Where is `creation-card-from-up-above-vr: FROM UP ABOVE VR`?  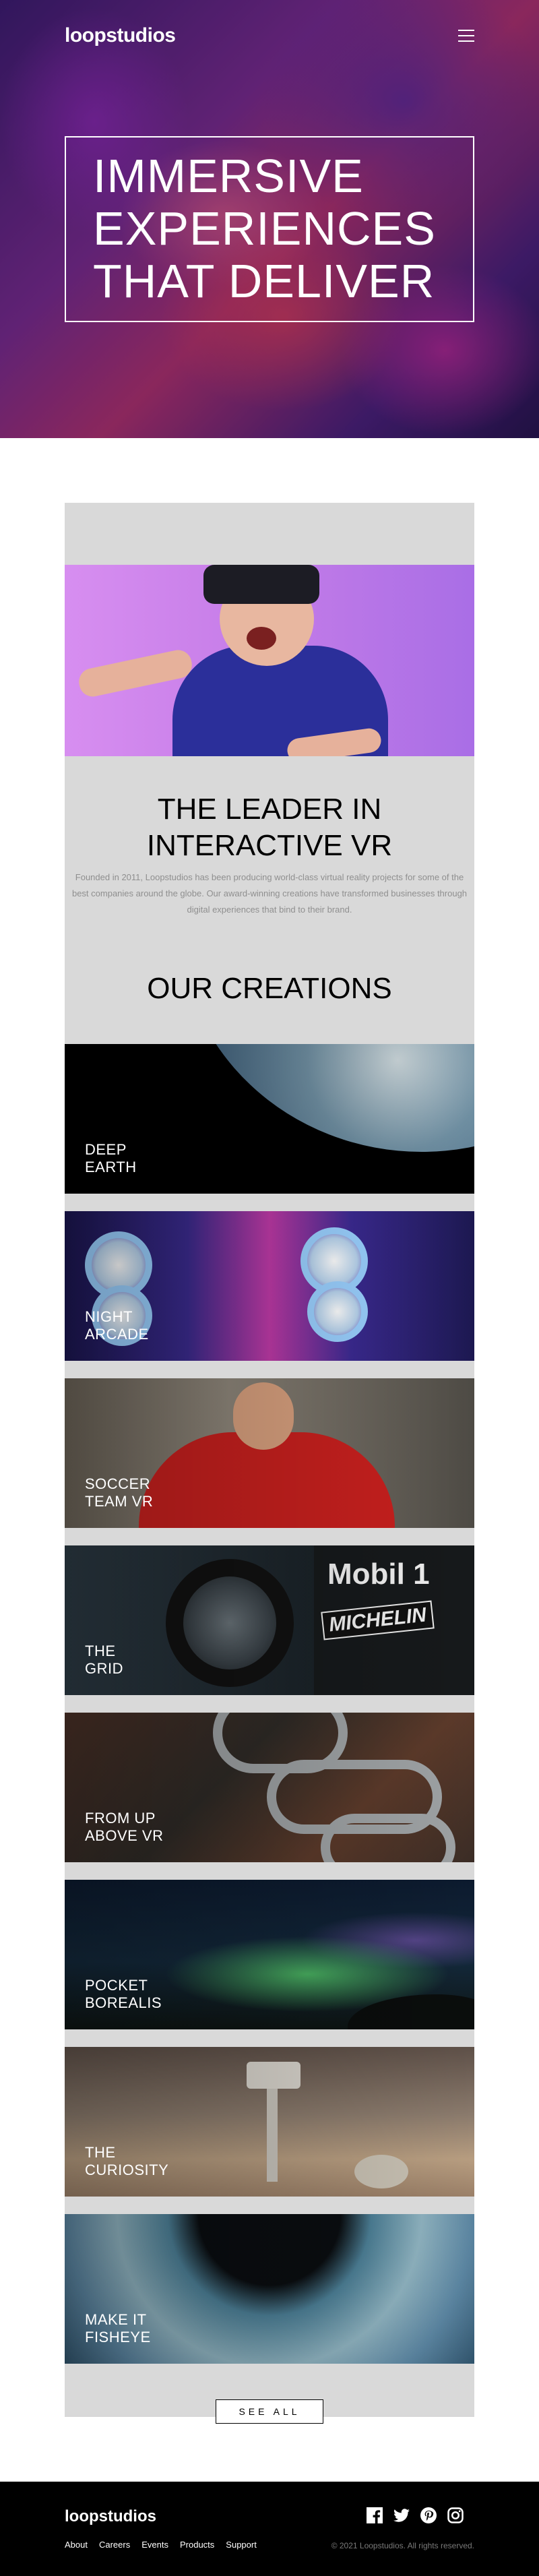 creation-card-from-up-above-vr: FROM UP ABOVE VR is located at coordinates (269, 1787).